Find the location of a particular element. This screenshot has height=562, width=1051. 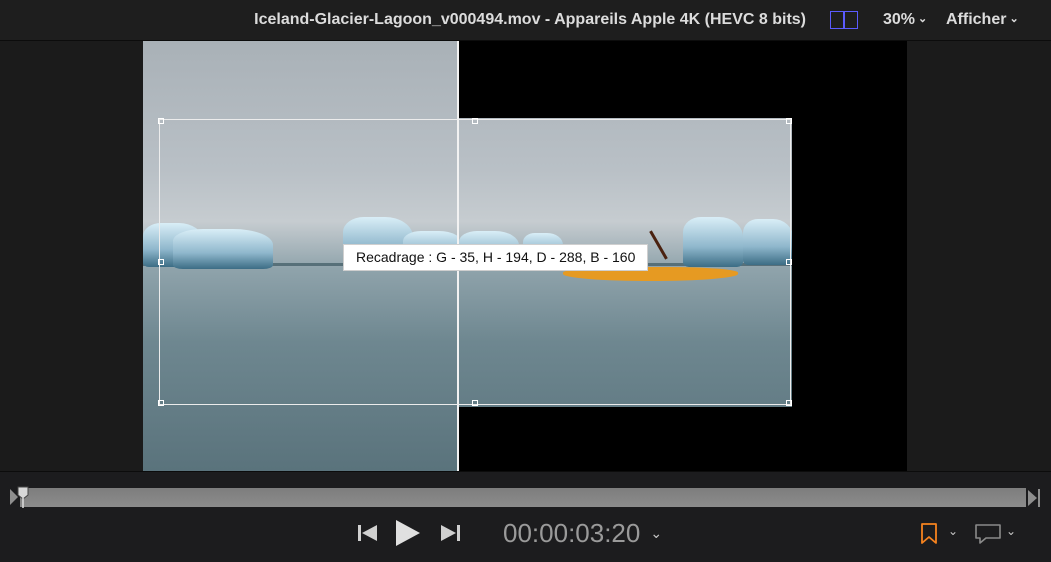

view-menu: Afficher ⌄ is located at coordinates (982, 20).